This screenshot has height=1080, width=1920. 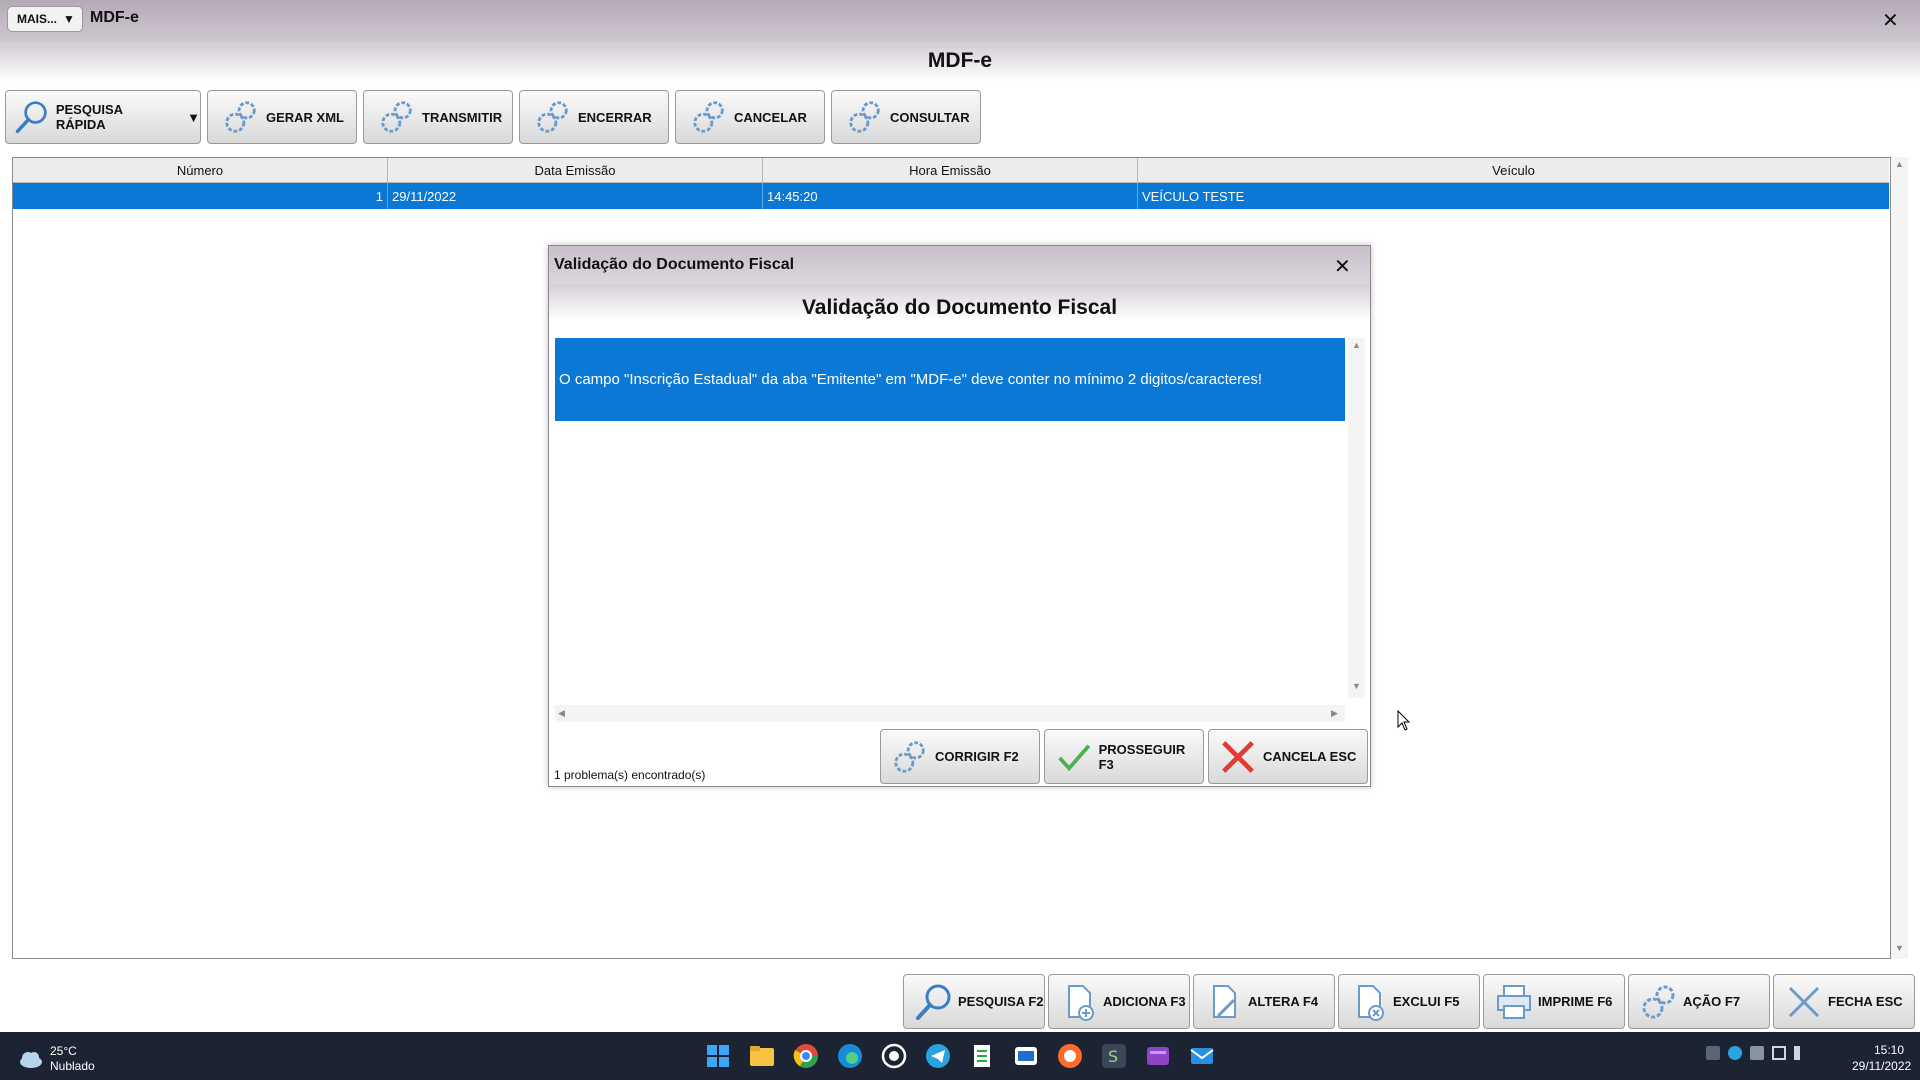 I want to click on mouse-cursor-icon, so click(x=1404, y=720).